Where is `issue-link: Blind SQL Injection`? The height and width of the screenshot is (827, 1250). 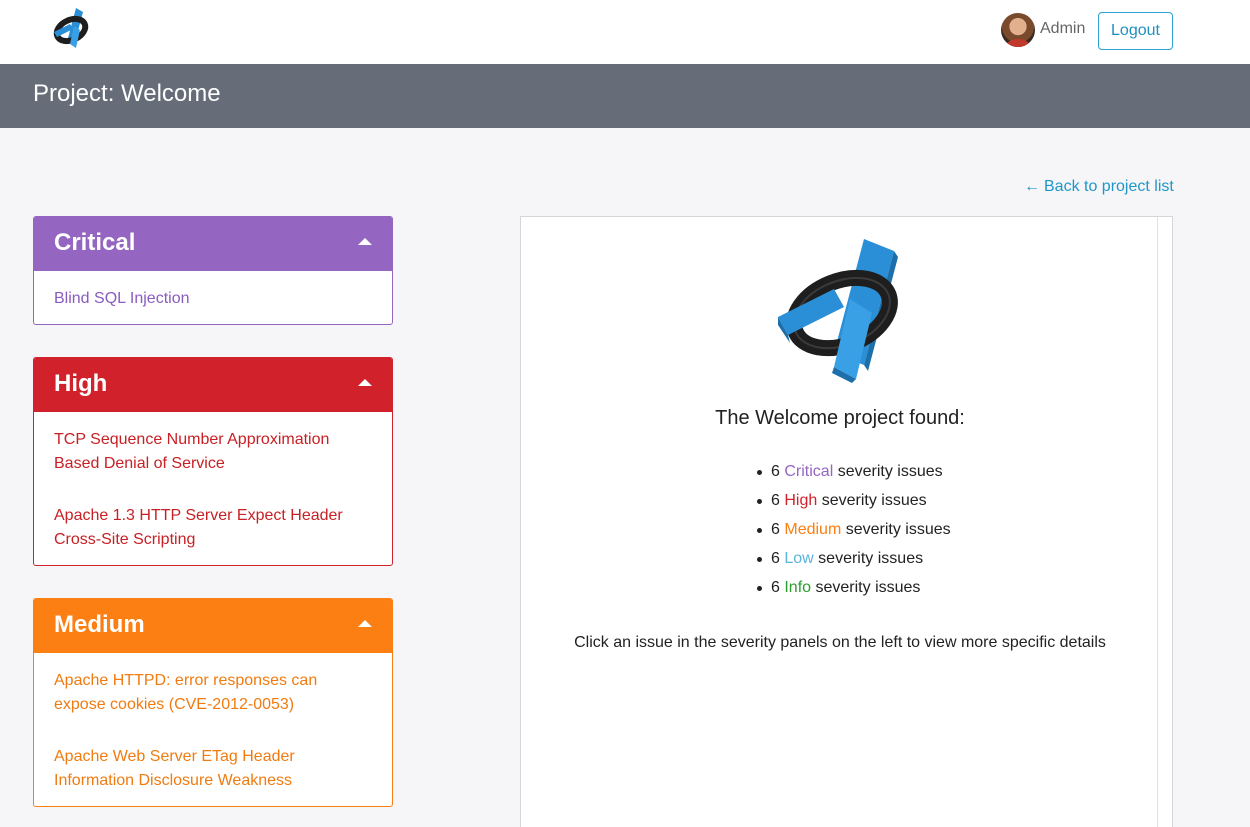 issue-link: Blind SQL Injection is located at coordinates (213, 299).